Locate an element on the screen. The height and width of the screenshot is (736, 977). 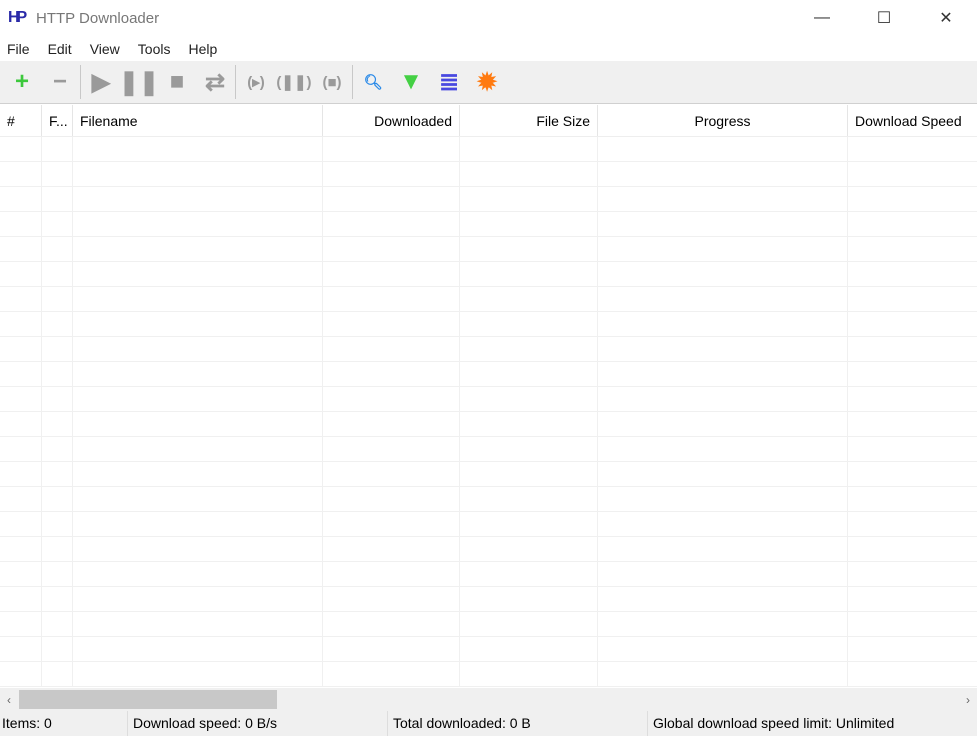
column-header-6: Download Speed is located at coordinates (912, 120).